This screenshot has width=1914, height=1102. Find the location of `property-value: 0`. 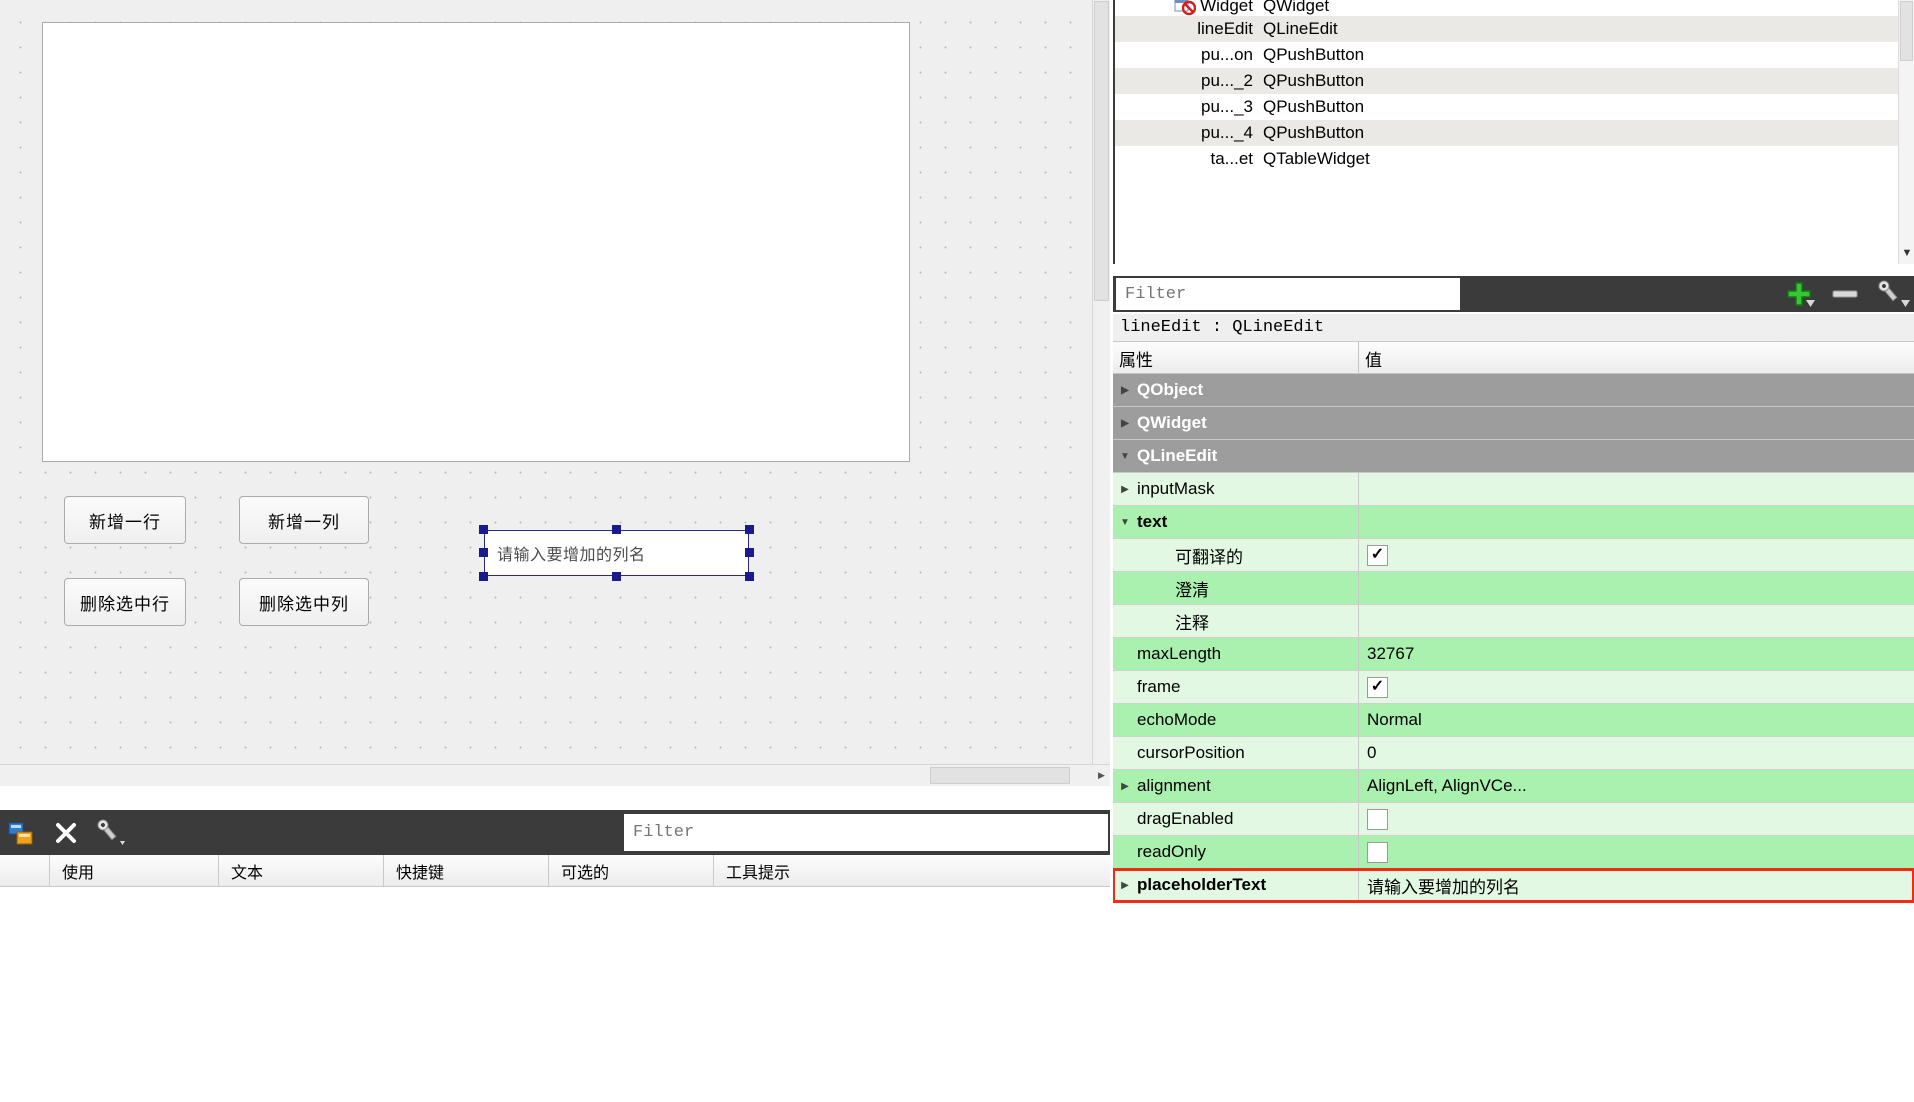

property-value: 0 is located at coordinates (1636, 753).